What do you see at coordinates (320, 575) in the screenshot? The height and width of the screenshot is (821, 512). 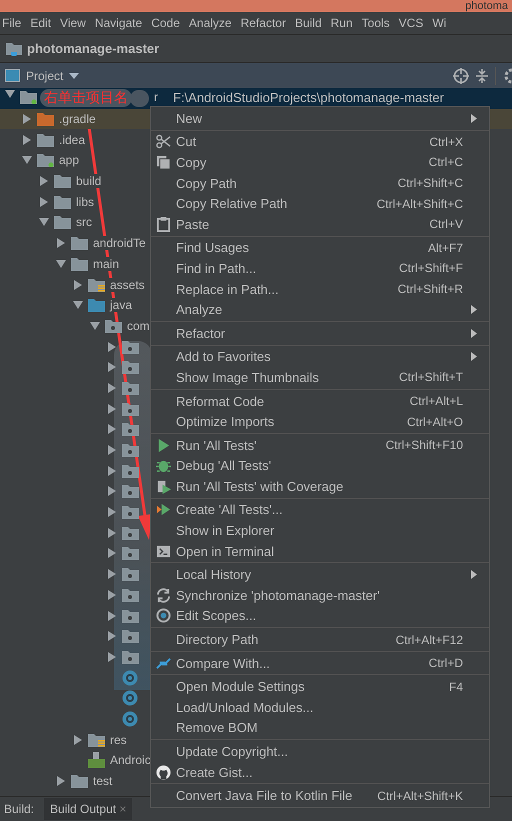 I see `context-menu-item: Local History` at bounding box center [320, 575].